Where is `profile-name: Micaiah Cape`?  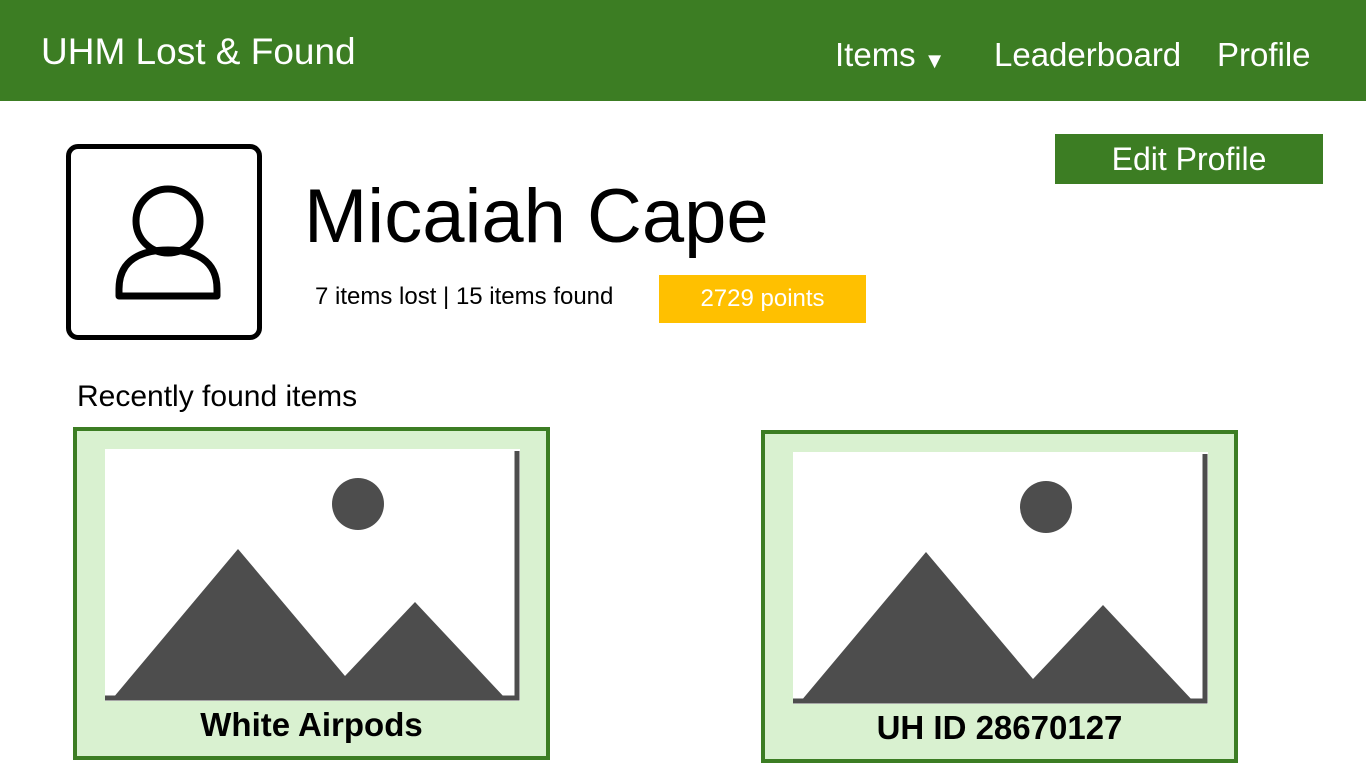
profile-name: Micaiah Cape is located at coordinates (536, 216).